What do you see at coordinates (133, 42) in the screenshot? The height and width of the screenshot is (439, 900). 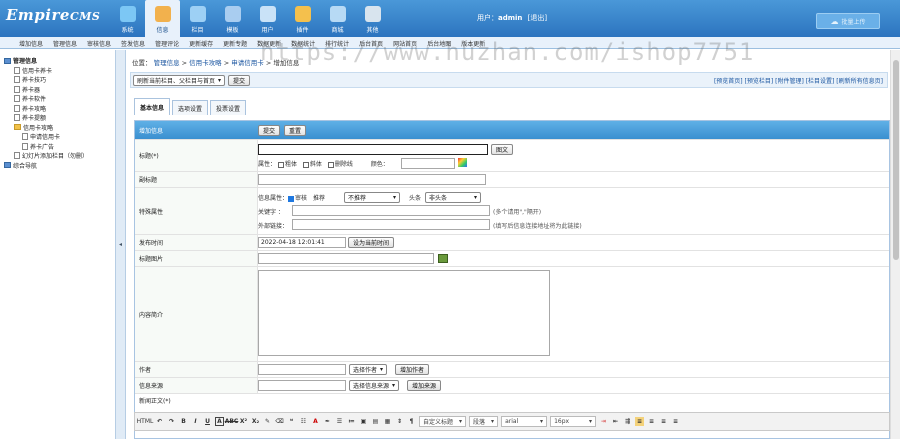 I see `subnav-item: 签发信息` at bounding box center [133, 42].